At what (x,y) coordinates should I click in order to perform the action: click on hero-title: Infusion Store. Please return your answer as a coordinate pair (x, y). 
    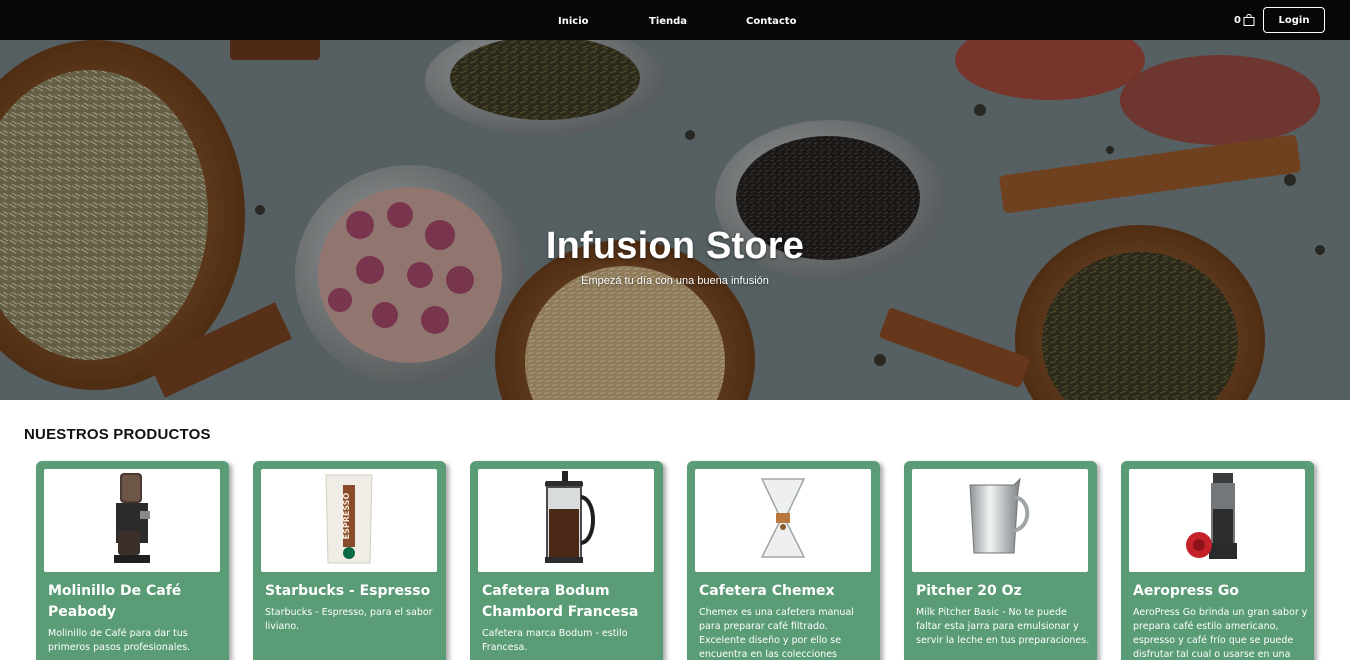
    Looking at the image, I should click on (675, 246).